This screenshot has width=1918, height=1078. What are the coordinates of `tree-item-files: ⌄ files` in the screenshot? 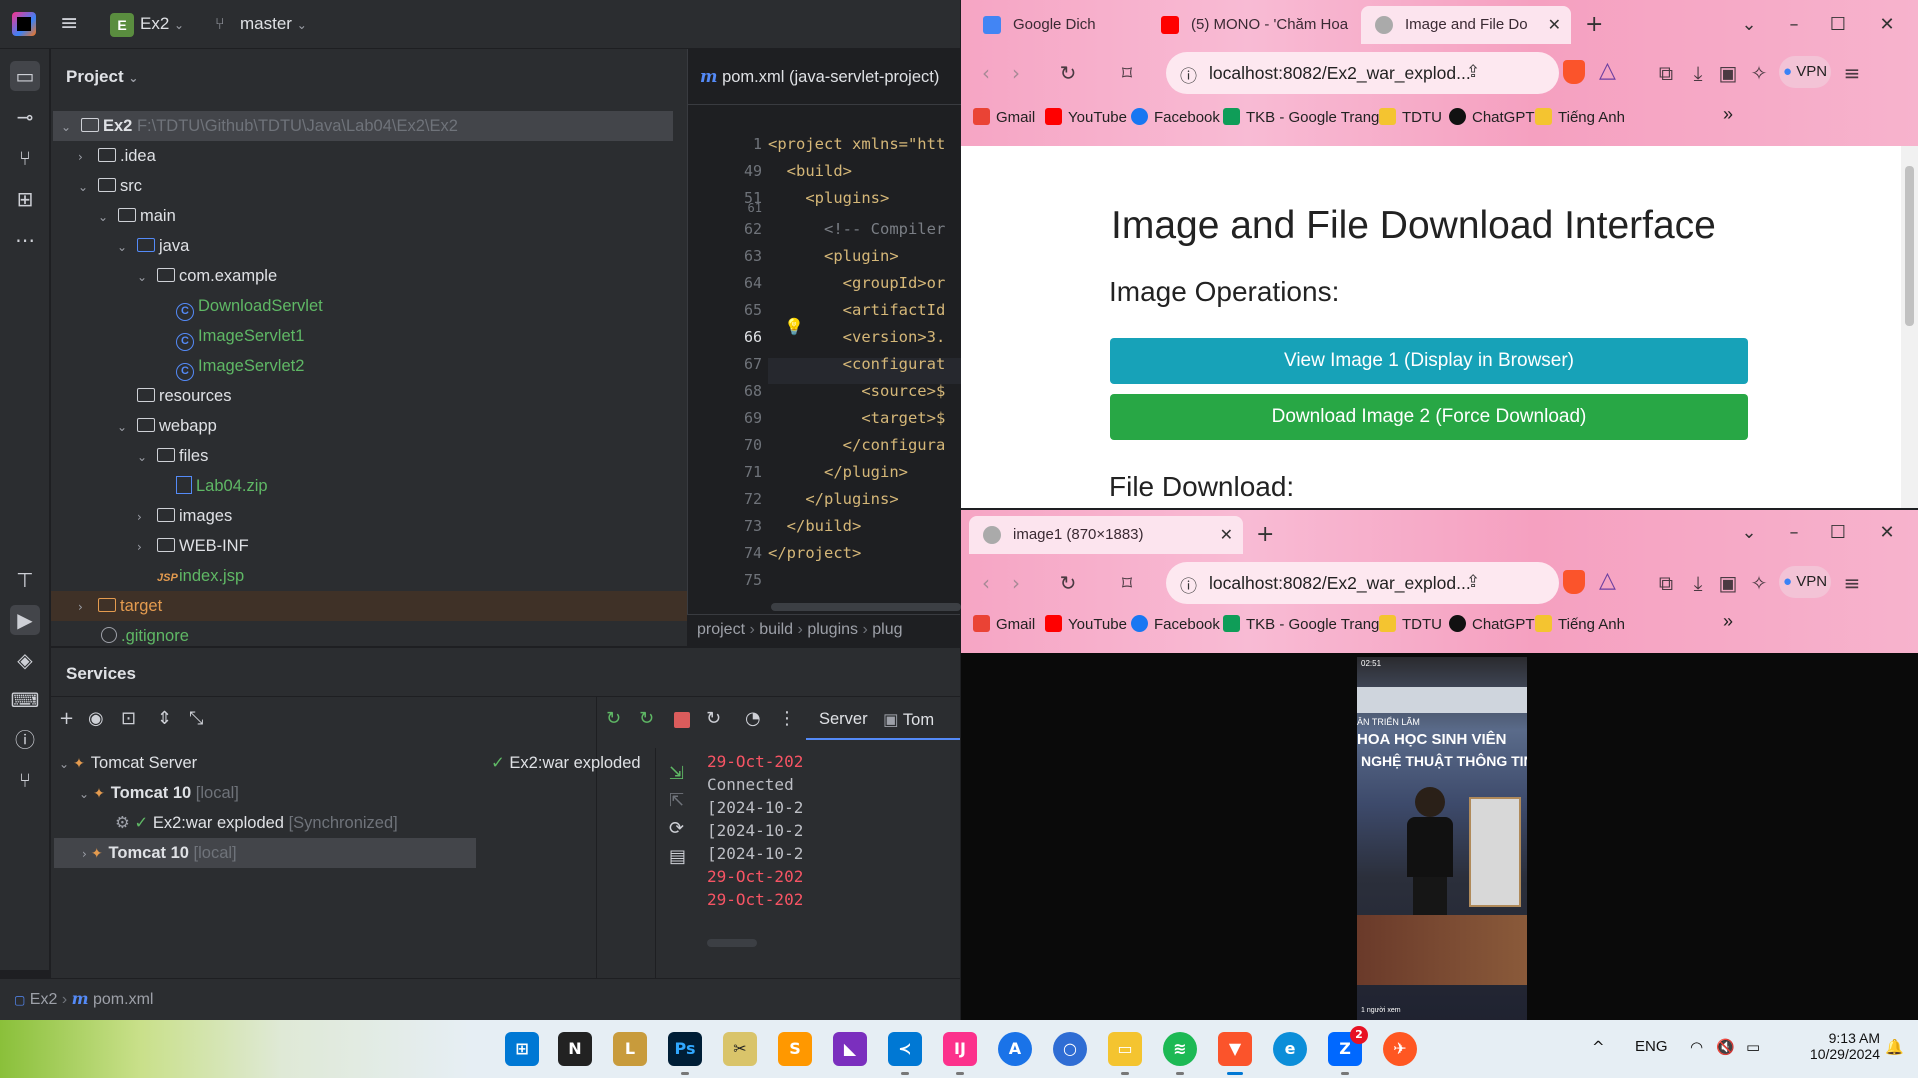 It's located at (369, 456).